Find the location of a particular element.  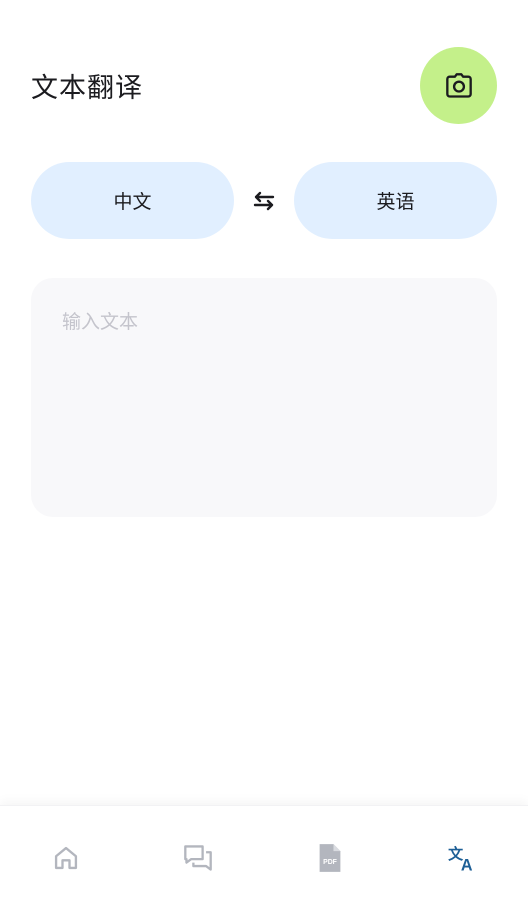

page-title: 文本翻译 is located at coordinates (87, 88).